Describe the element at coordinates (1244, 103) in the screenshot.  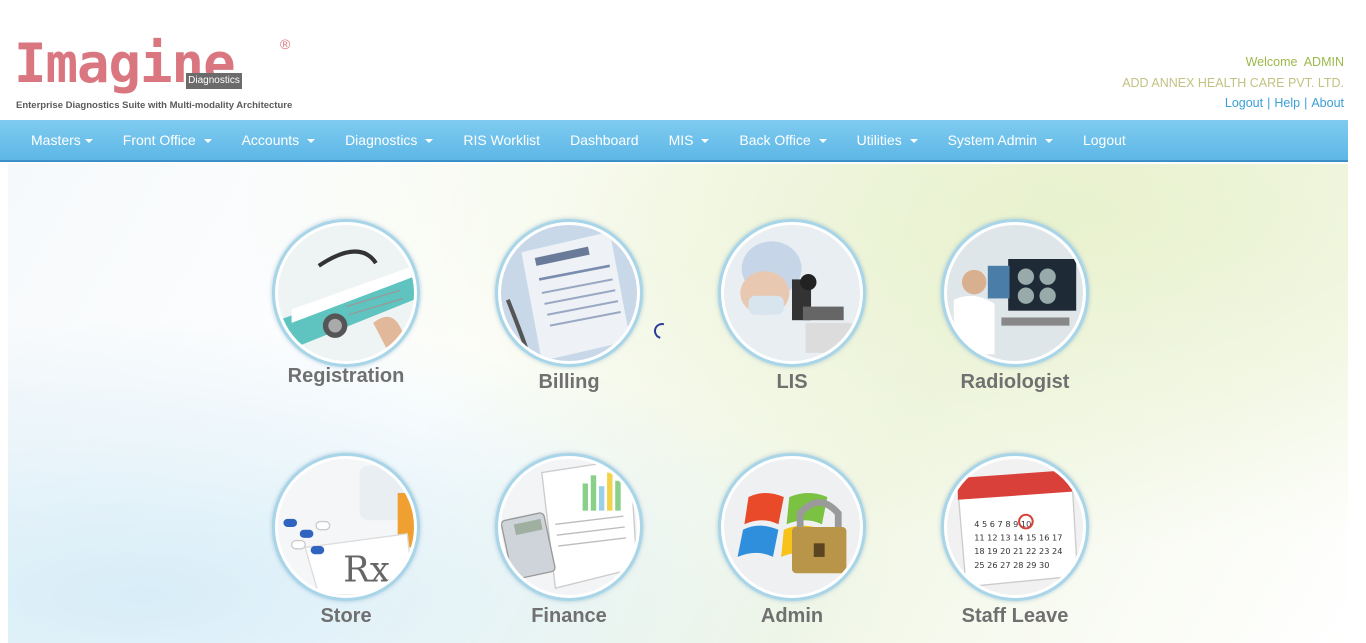
I see `logout-link: Logout` at that location.